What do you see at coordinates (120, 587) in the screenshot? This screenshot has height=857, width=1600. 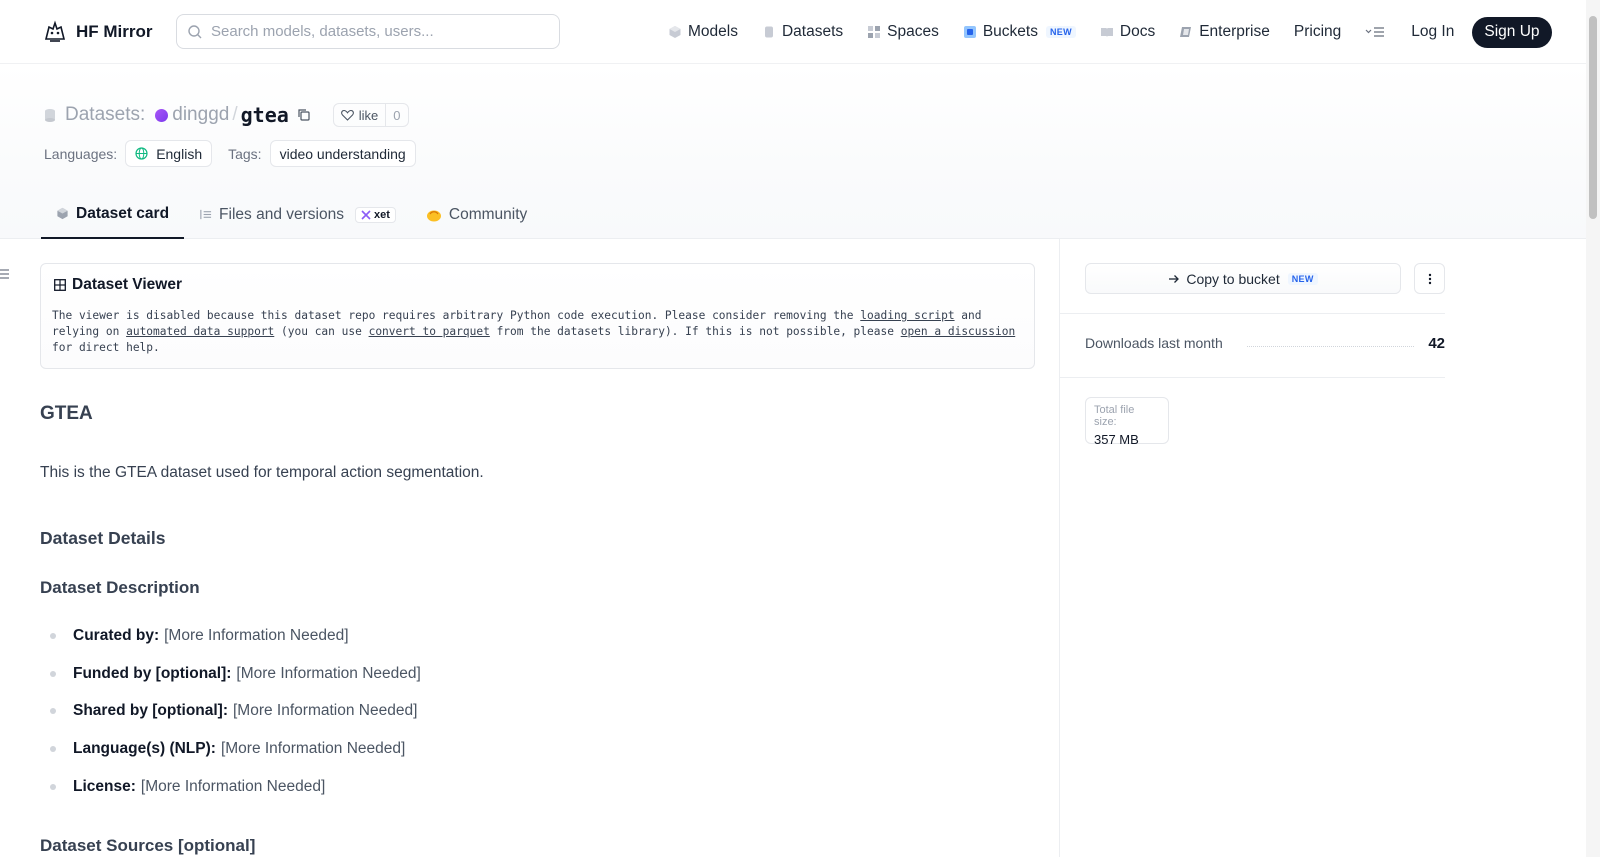 I see `heading-dataset-description: Dataset Description` at bounding box center [120, 587].